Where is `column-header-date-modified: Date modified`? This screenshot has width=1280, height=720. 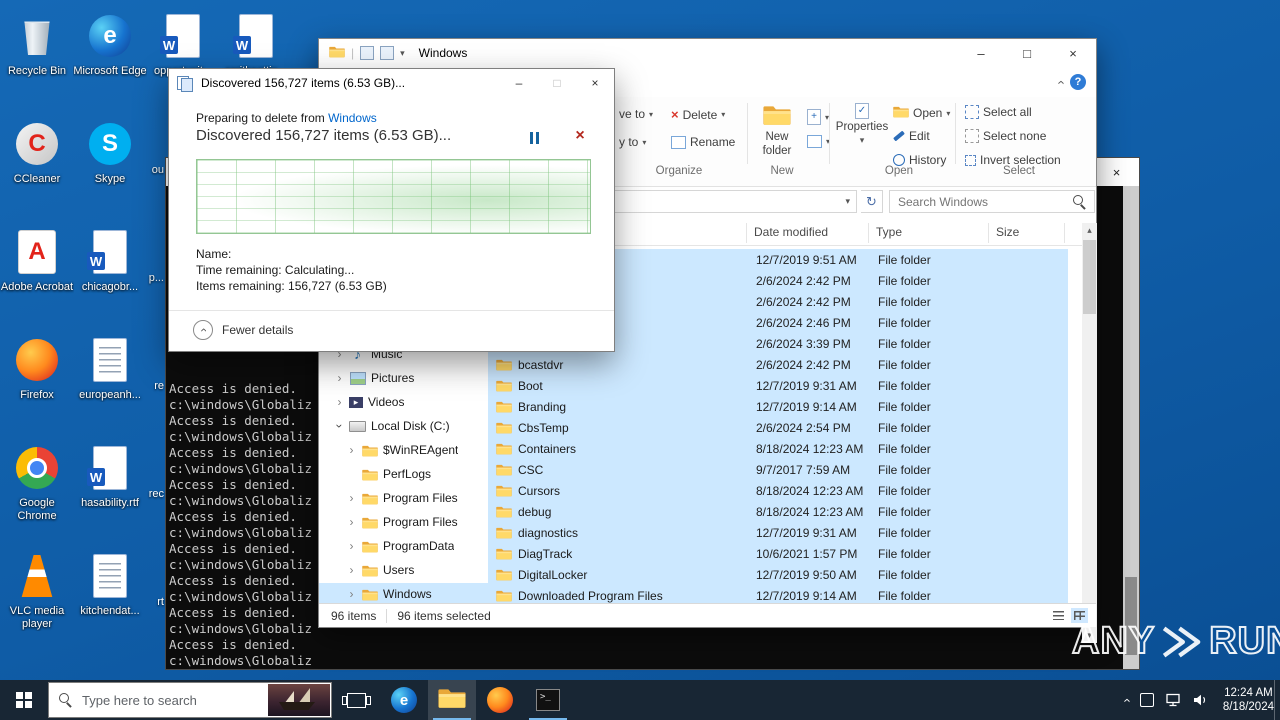 column-header-date-modified: Date modified is located at coordinates (791, 232).